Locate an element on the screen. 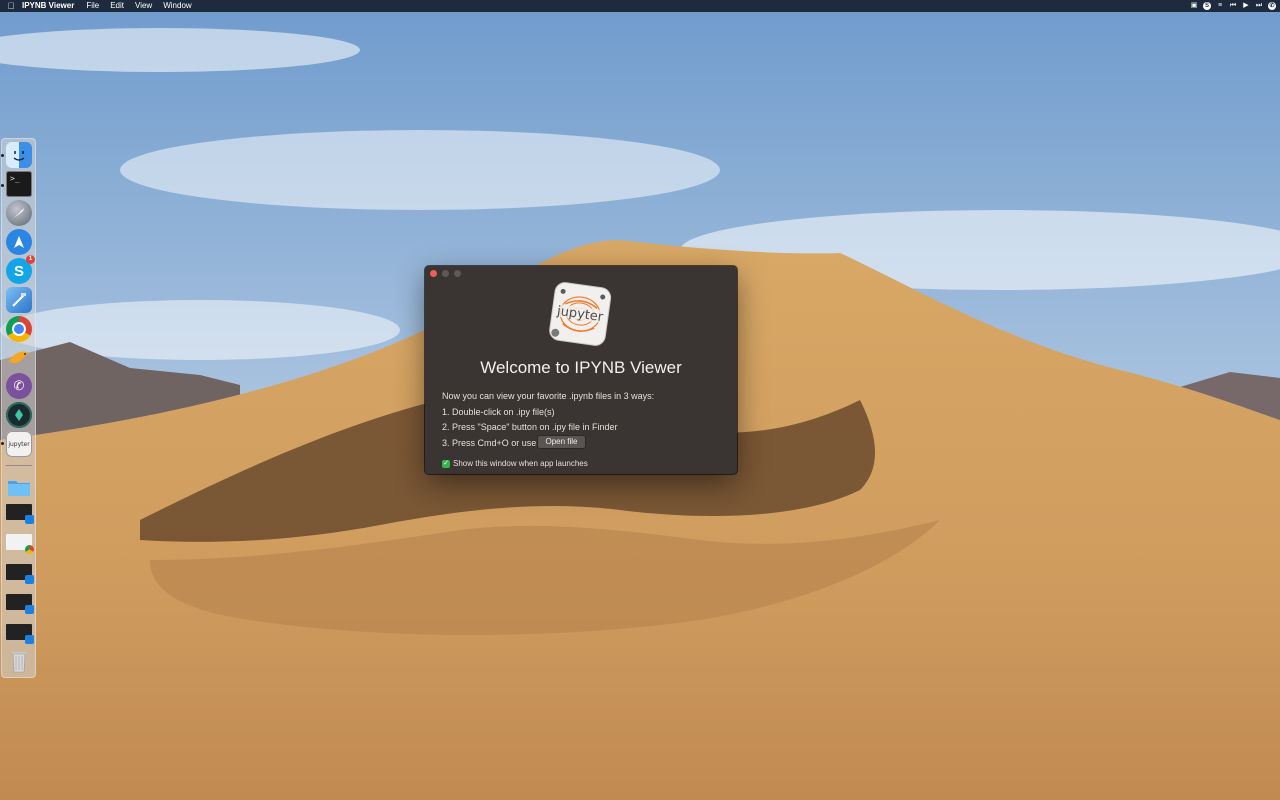 The width and height of the screenshot is (1280, 800). skype-icon: S1 is located at coordinates (20, 269).